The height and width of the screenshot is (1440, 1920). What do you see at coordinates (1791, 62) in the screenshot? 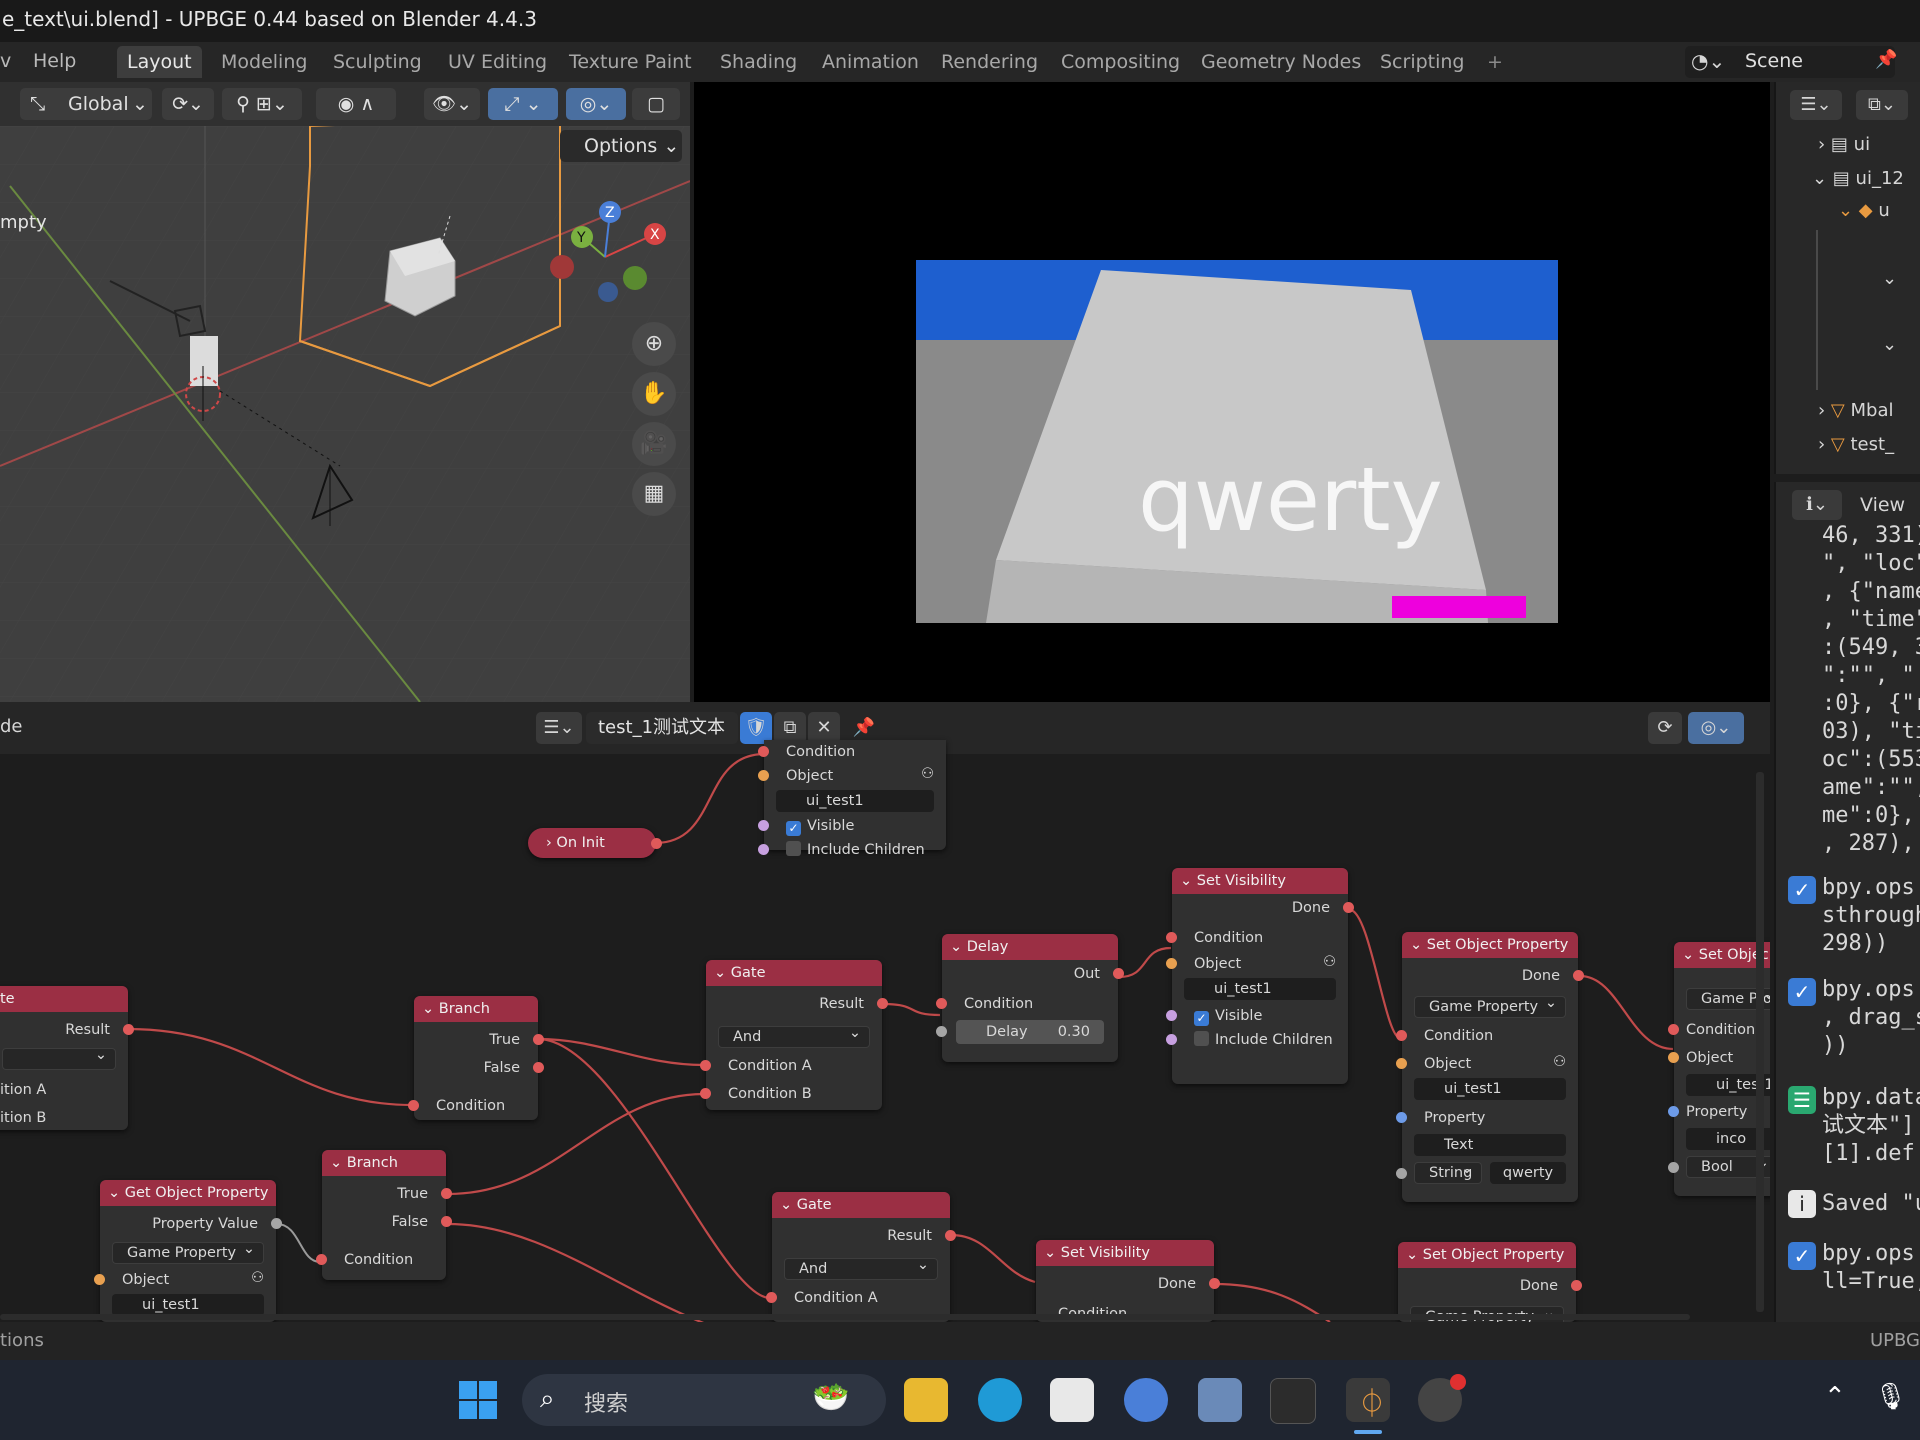
I see `scene-selector: ◔⌄ Scene 📌` at bounding box center [1791, 62].